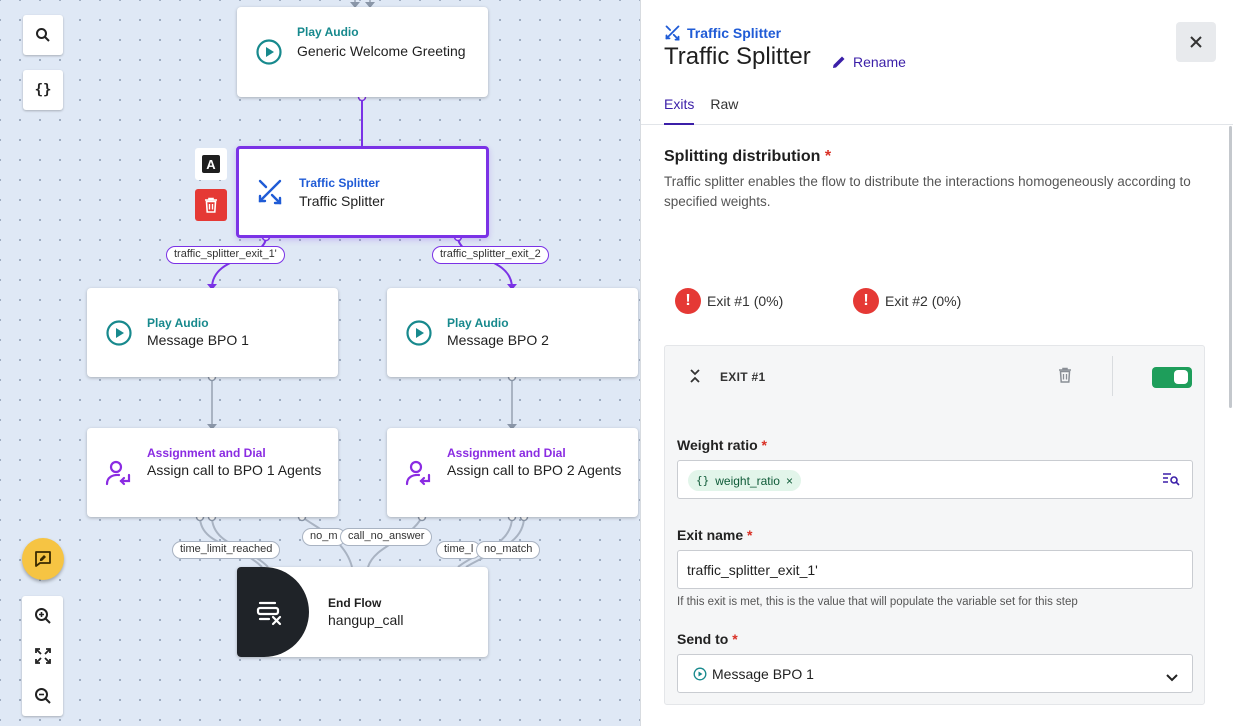 The width and height of the screenshot is (1233, 726). I want to click on variables-button: {}, so click(43, 90).